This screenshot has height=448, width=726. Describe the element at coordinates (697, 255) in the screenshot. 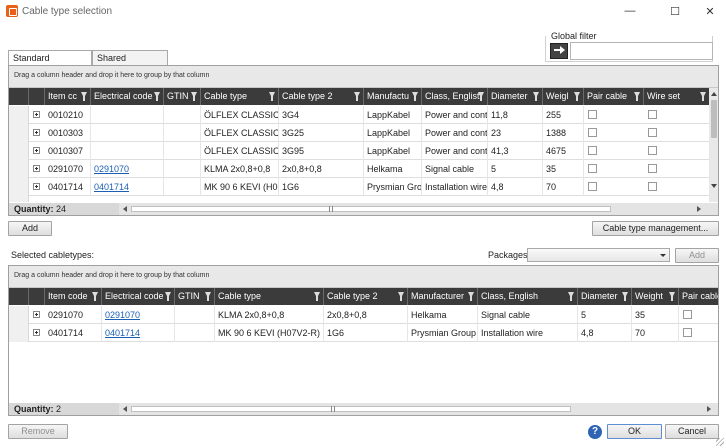

I see `packages-add-button: Add` at that location.